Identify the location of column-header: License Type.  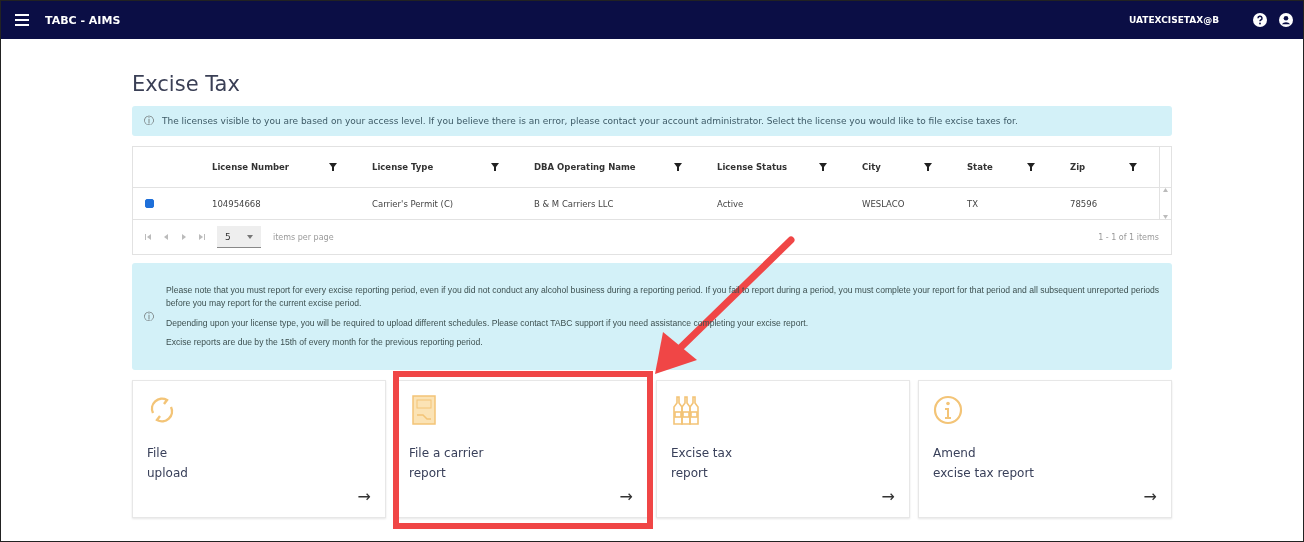
(403, 167).